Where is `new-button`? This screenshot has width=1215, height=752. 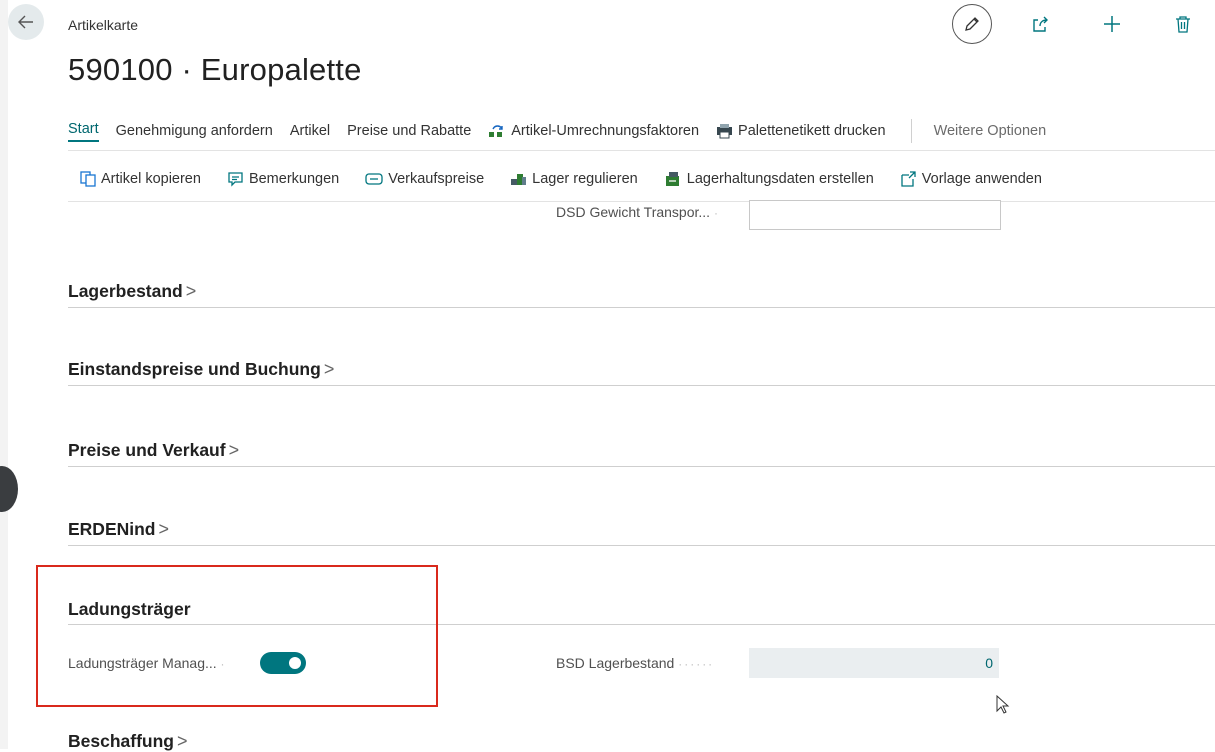 new-button is located at coordinates (1112, 24).